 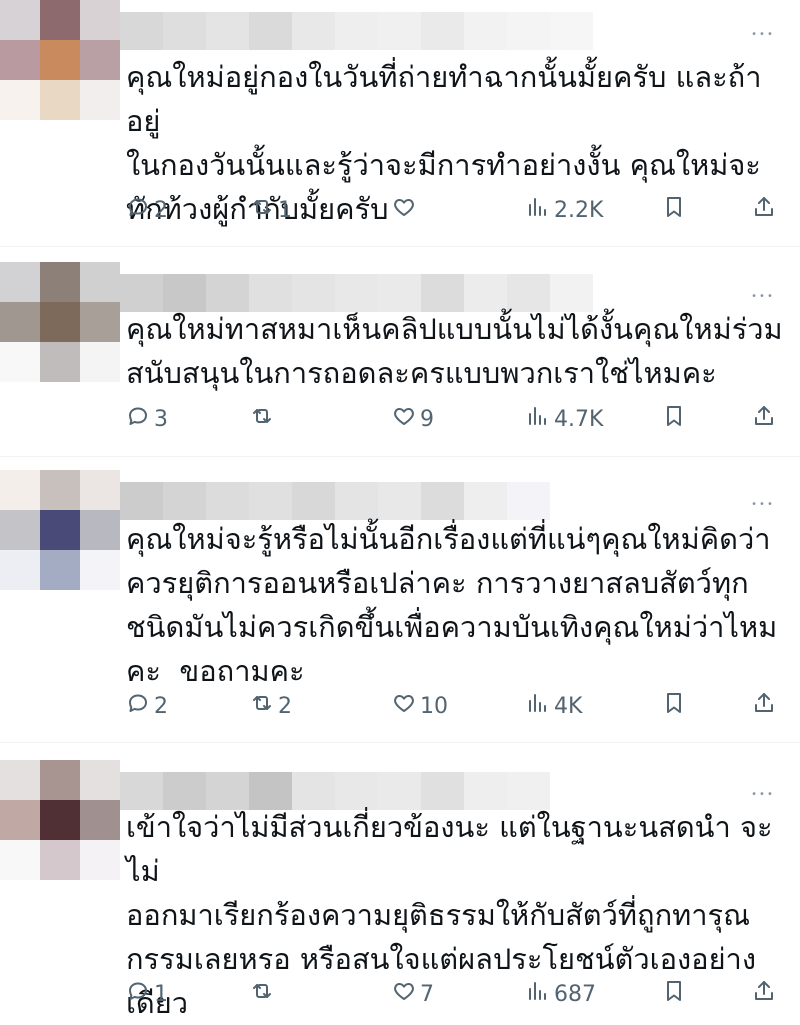 I want to click on views-button: 687, so click(x=561, y=994).